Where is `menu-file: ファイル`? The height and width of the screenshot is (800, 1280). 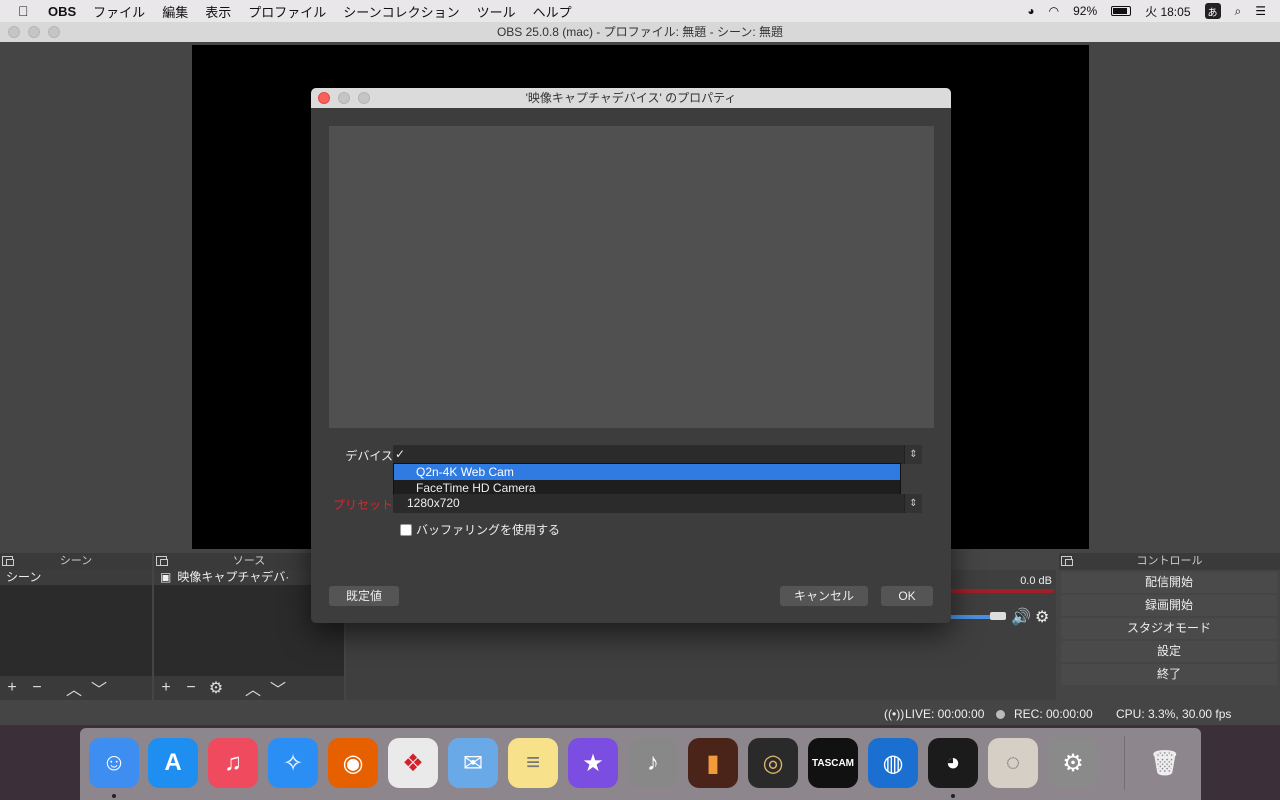 menu-file: ファイル is located at coordinates (119, 11).